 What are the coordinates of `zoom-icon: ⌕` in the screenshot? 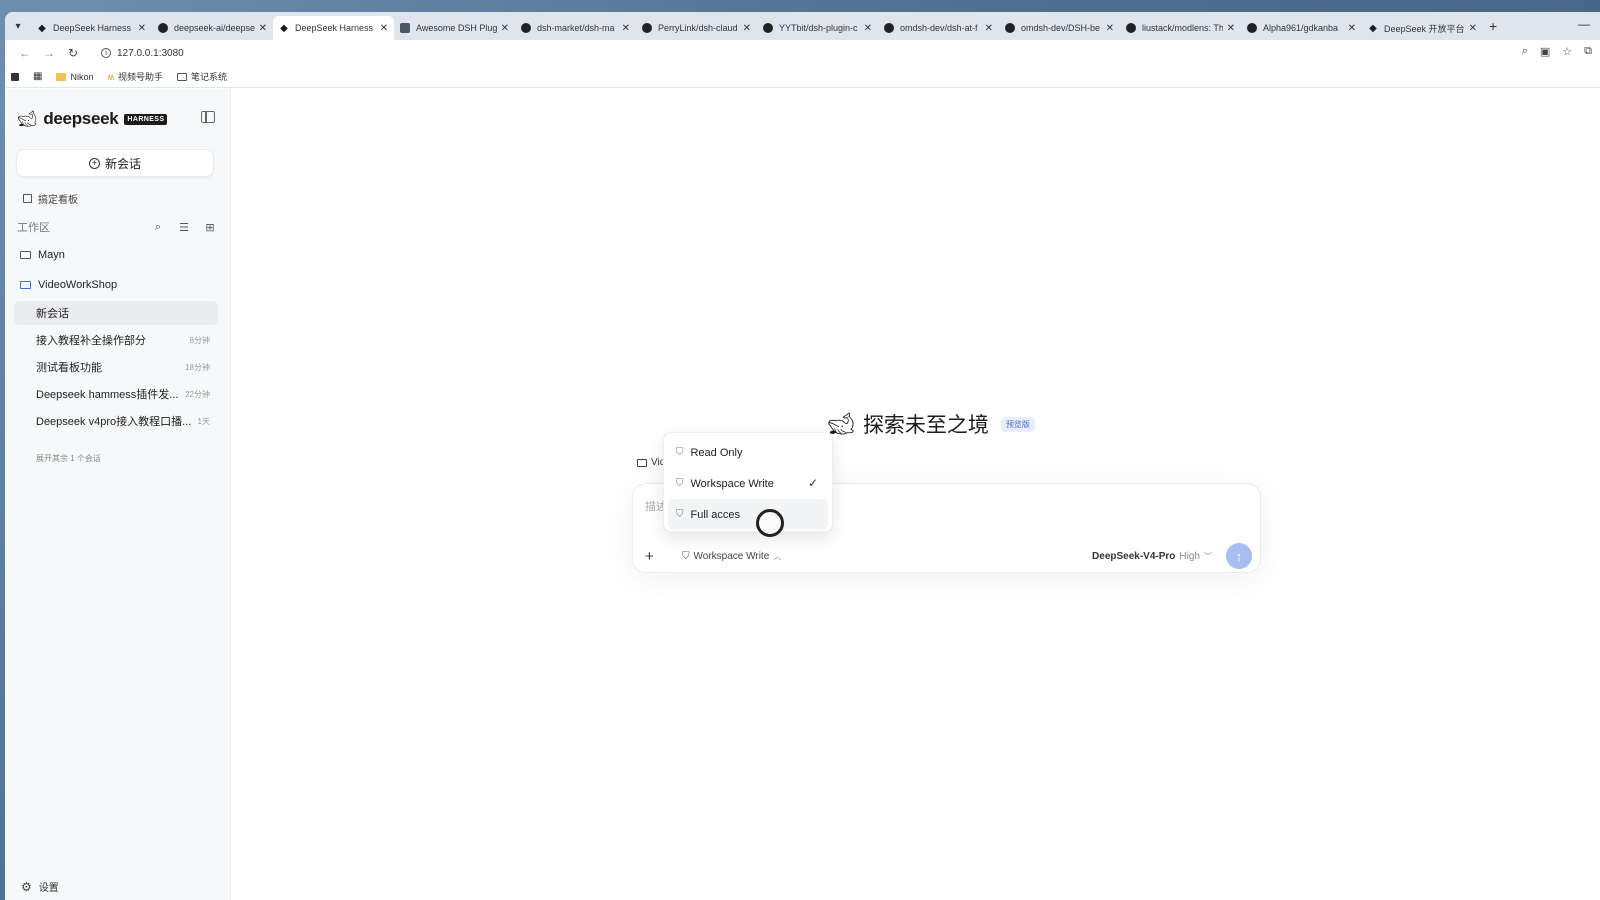 It's located at (1525, 51).